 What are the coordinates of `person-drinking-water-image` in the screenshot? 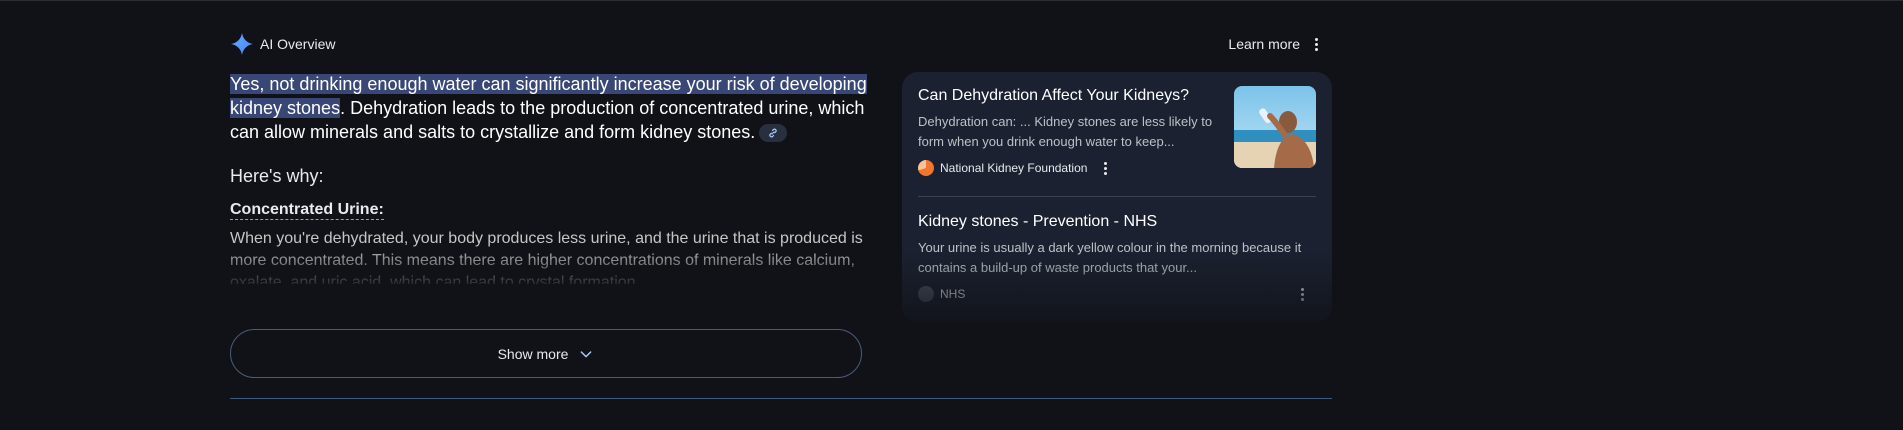 It's located at (1275, 127).